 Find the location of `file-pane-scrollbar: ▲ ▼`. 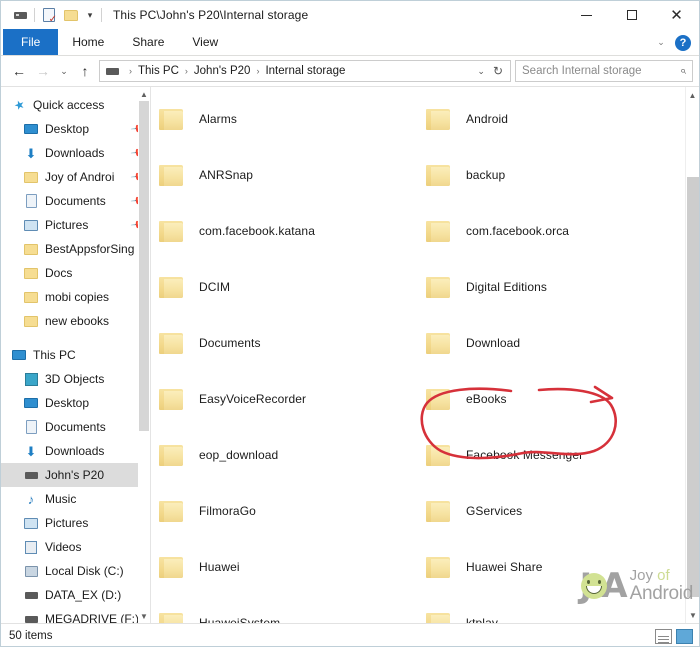

file-pane-scrollbar: ▲ ▼ is located at coordinates (692, 355).